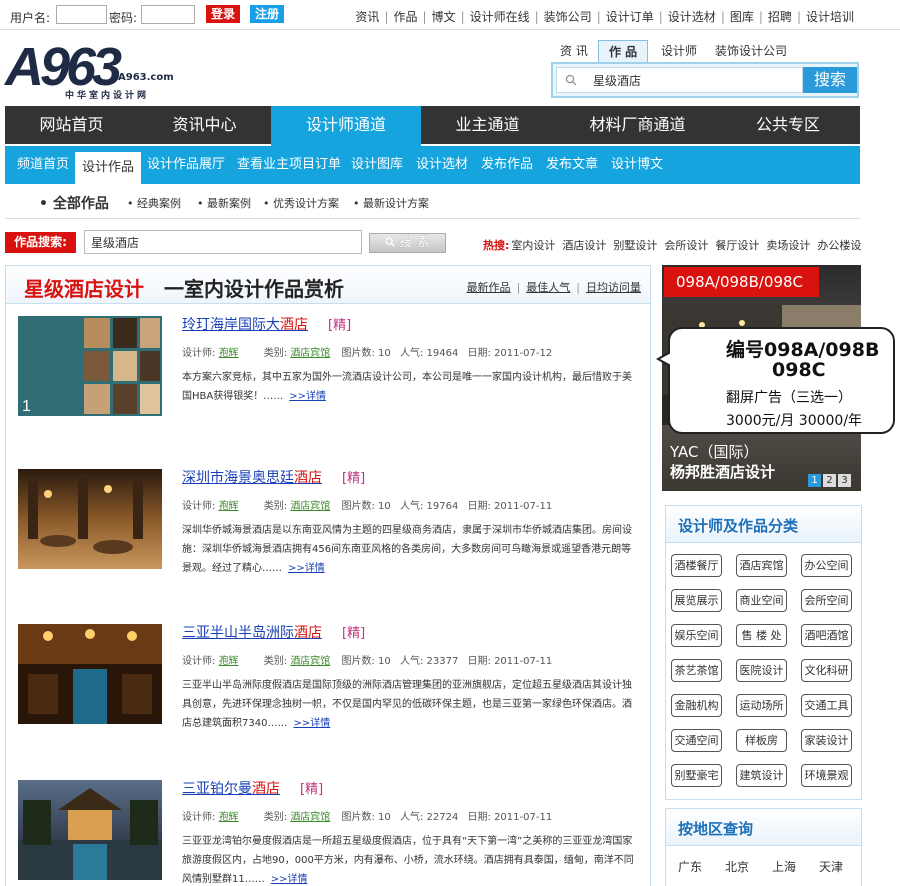 Image resolution: width=900 pixels, height=886 pixels. What do you see at coordinates (267, 14) in the screenshot?
I see `register-button: 注册` at bounding box center [267, 14].